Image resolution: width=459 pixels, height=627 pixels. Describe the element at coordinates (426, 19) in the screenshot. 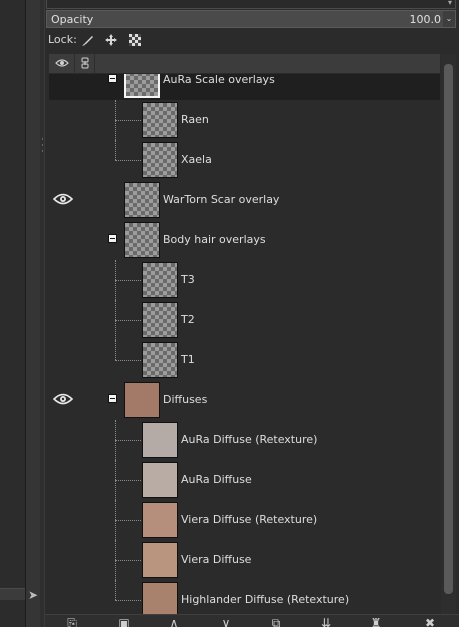

I see `opacity-value: 100.0` at that location.